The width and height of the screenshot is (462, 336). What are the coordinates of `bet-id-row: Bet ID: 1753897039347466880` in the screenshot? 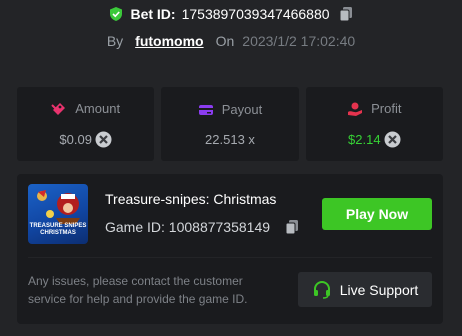 It's located at (231, 14).